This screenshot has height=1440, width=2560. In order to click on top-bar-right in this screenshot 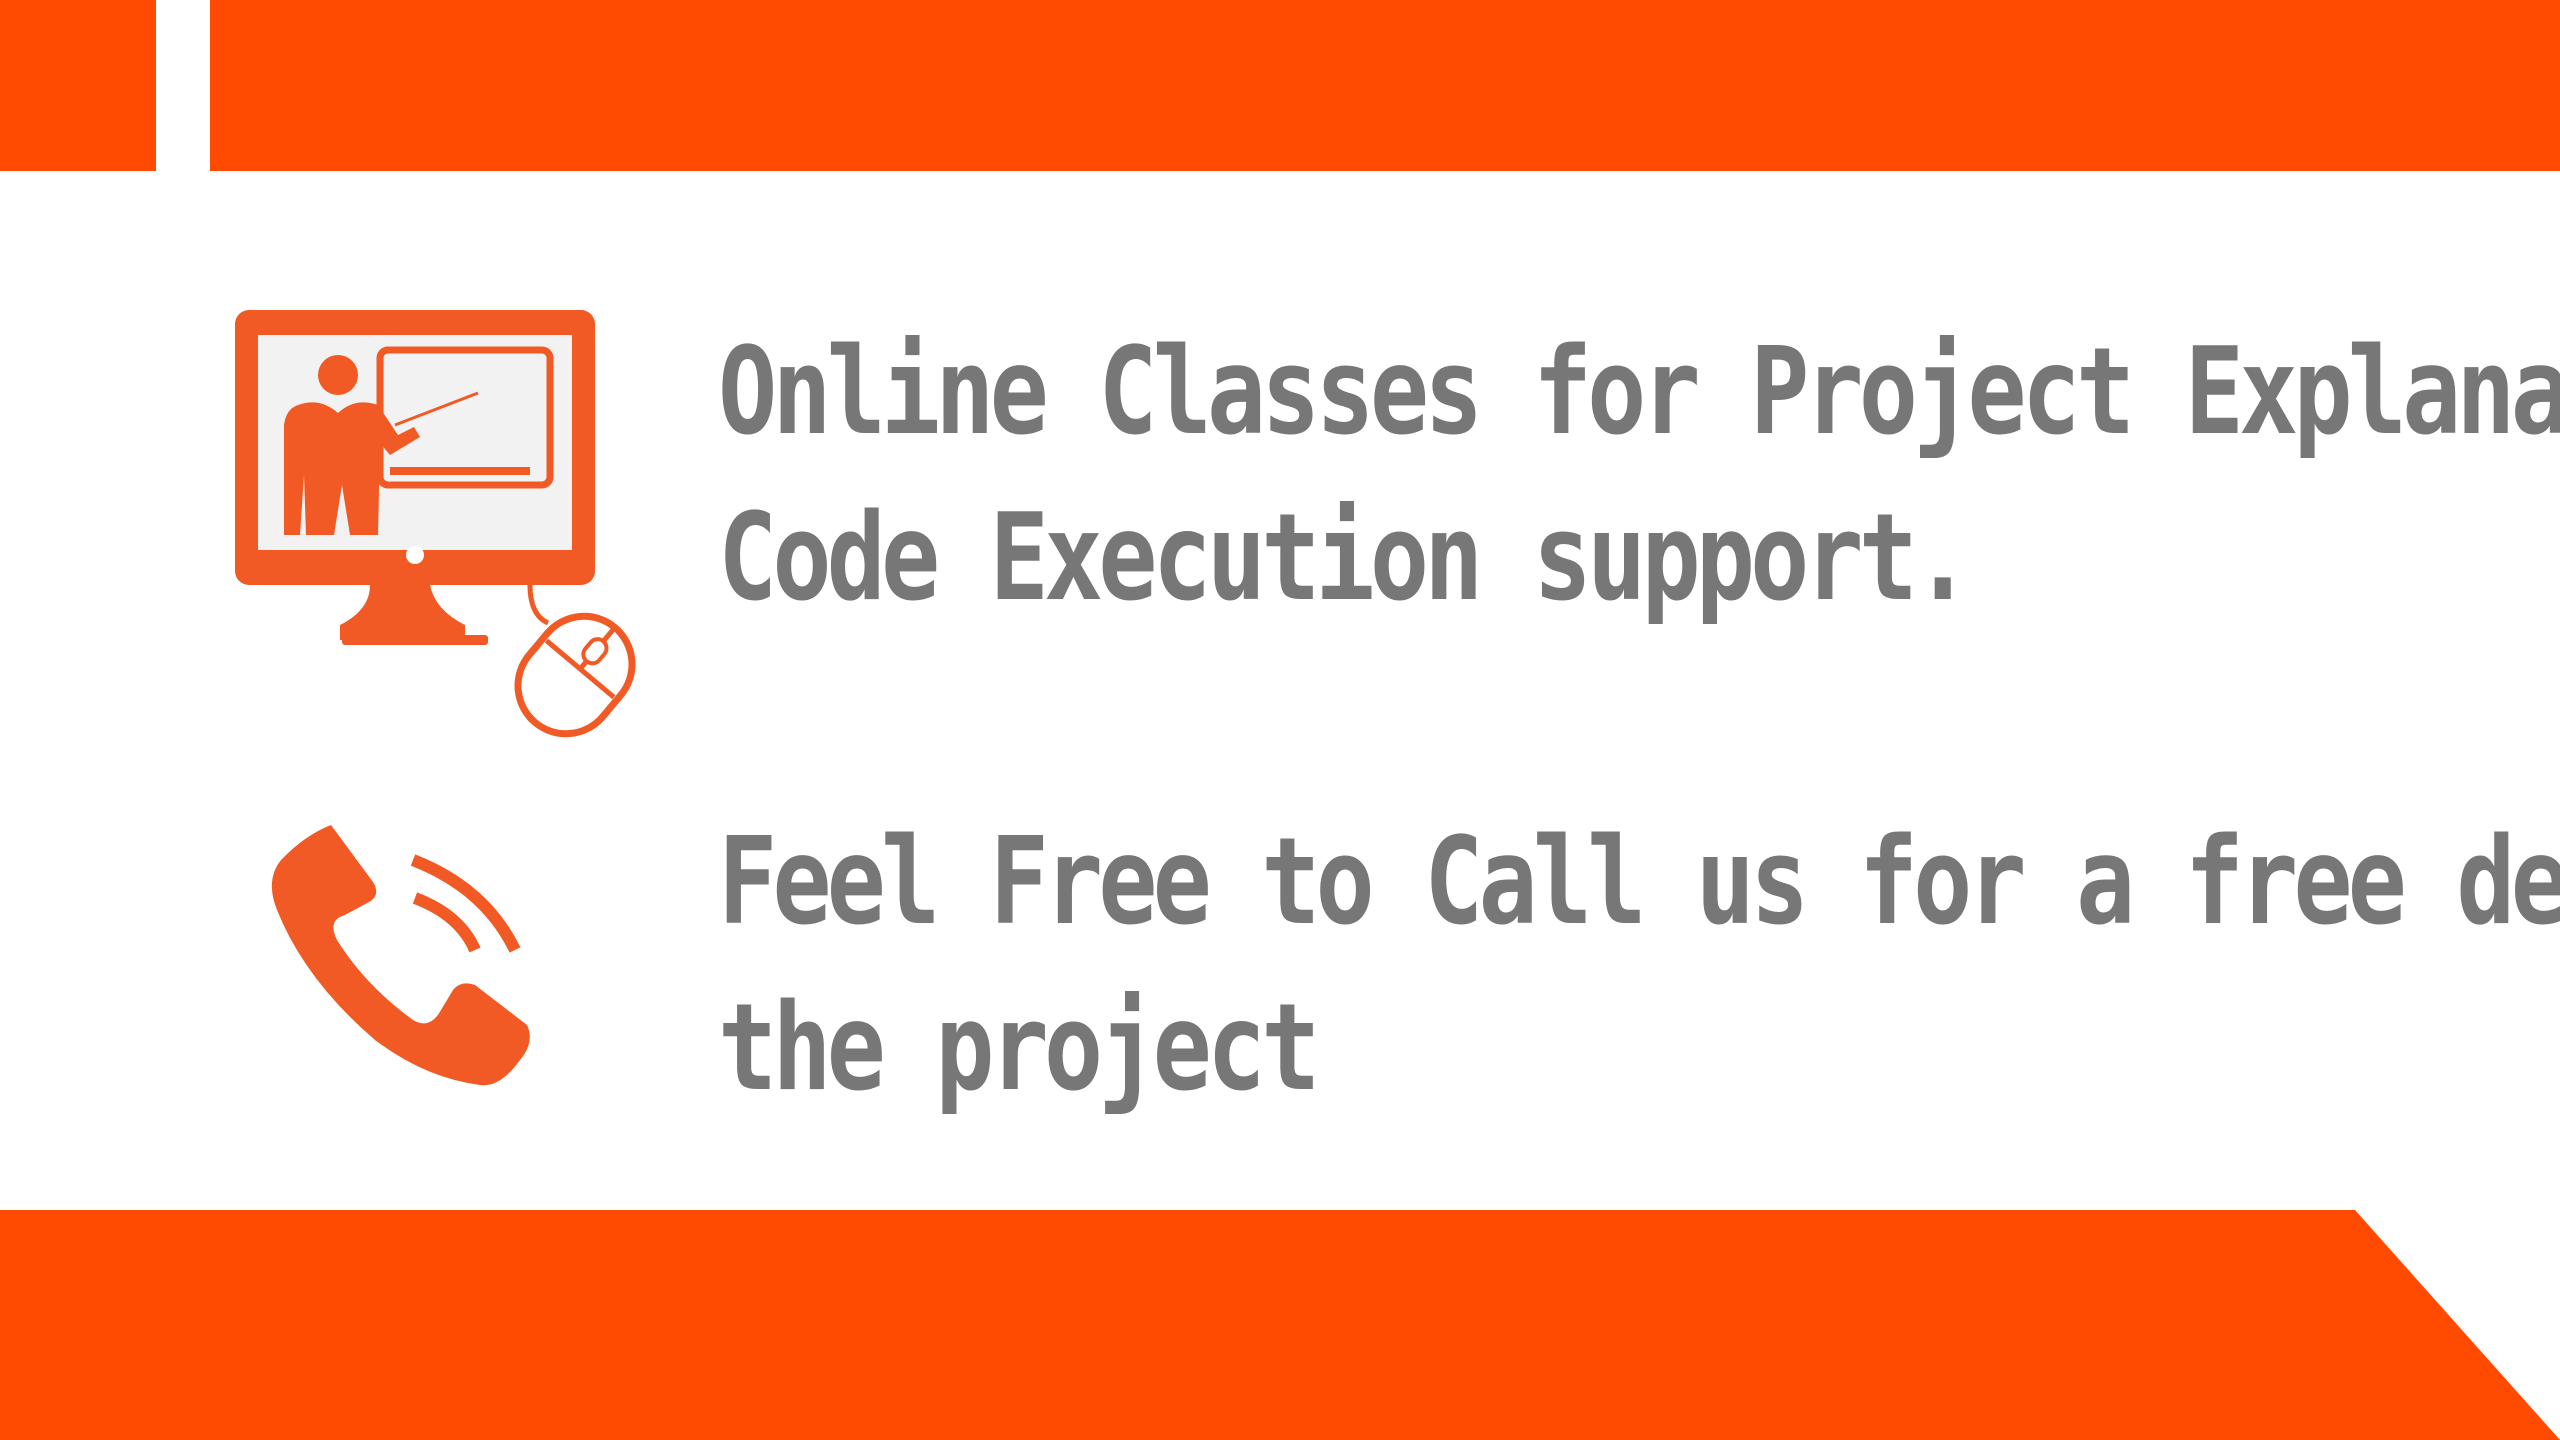, I will do `click(1385, 85)`.